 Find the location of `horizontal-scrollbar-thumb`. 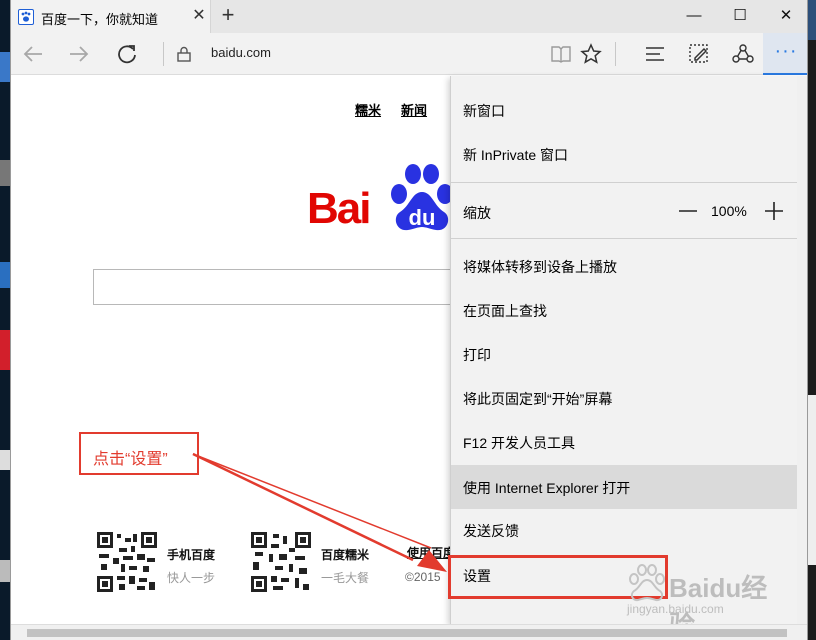

horizontal-scrollbar-thumb is located at coordinates (407, 633).